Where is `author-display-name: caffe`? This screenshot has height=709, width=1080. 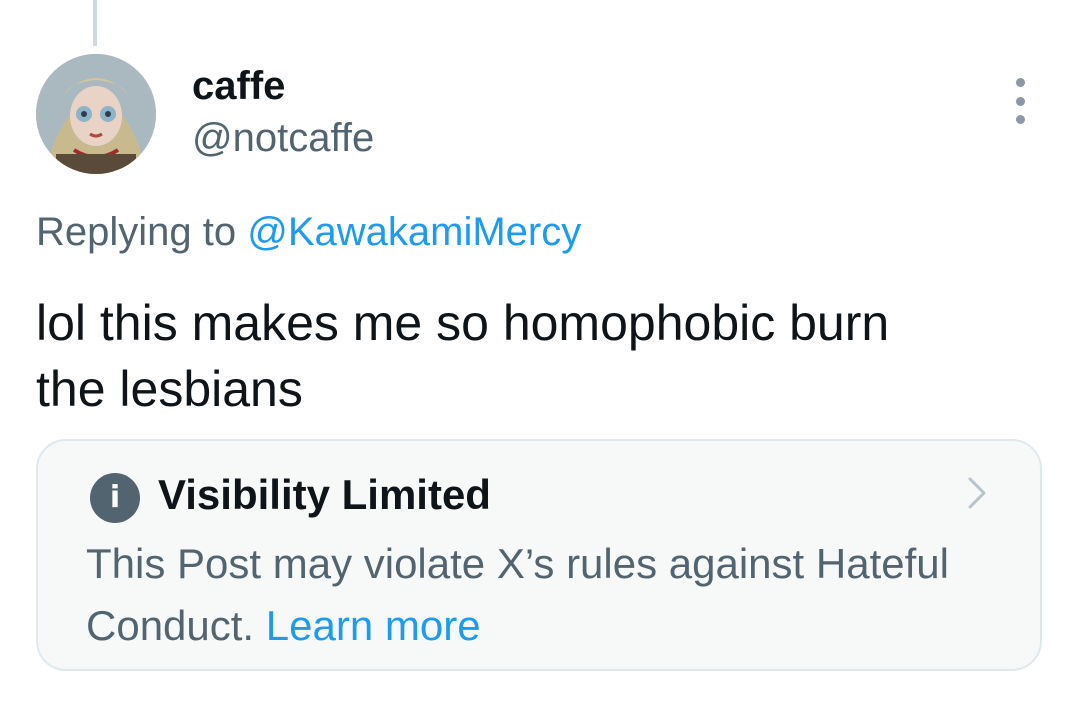 author-display-name: caffe is located at coordinates (238, 86).